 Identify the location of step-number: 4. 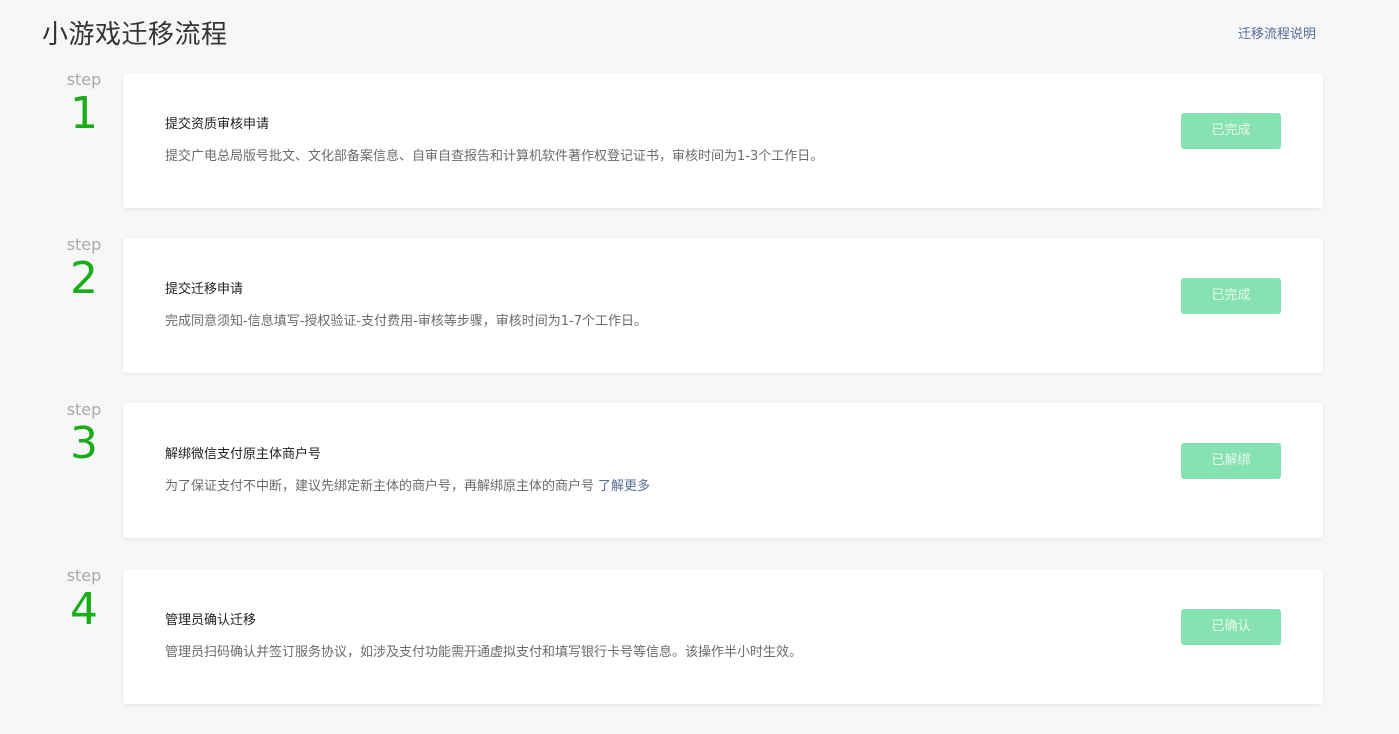
(84, 609).